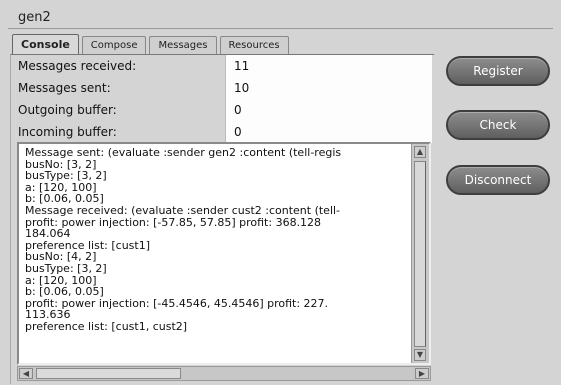  Describe the element at coordinates (77, 66) in the screenshot. I see `stat-label: Messages received:` at that location.